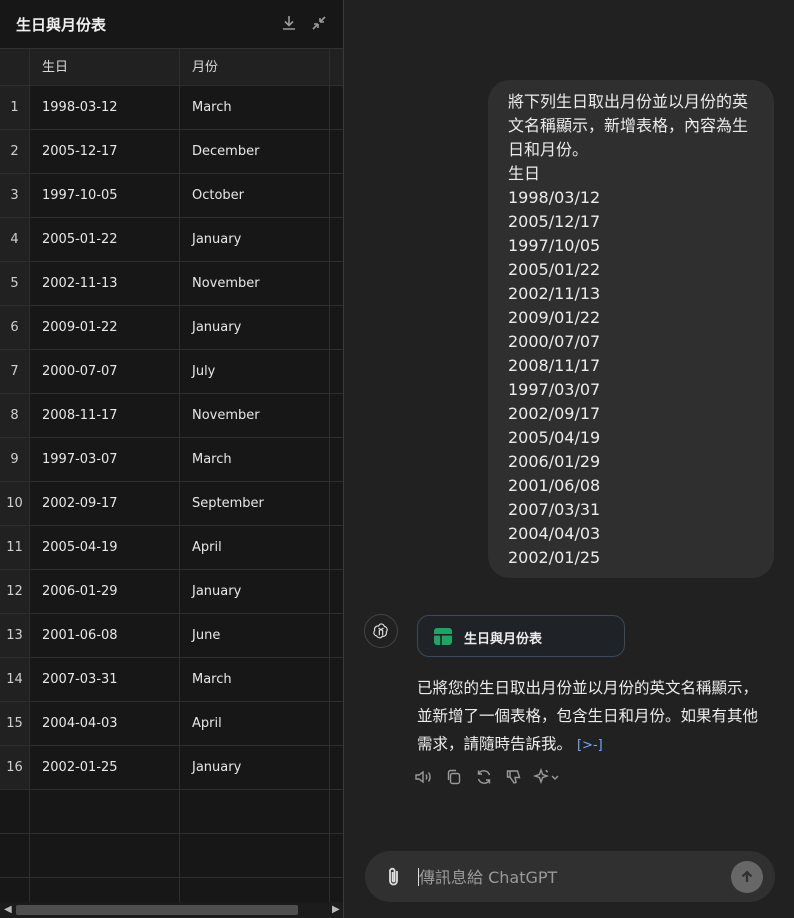 This screenshot has height=918, width=794. I want to click on user-message-line: 2000/07/07, so click(554, 341).